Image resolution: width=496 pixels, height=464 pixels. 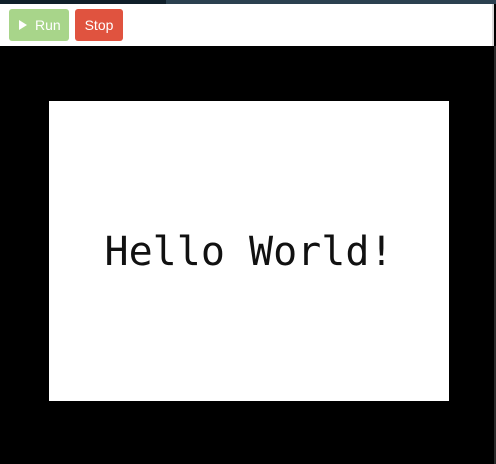 I want to click on canvas-text: Hello World!, so click(x=249, y=252).